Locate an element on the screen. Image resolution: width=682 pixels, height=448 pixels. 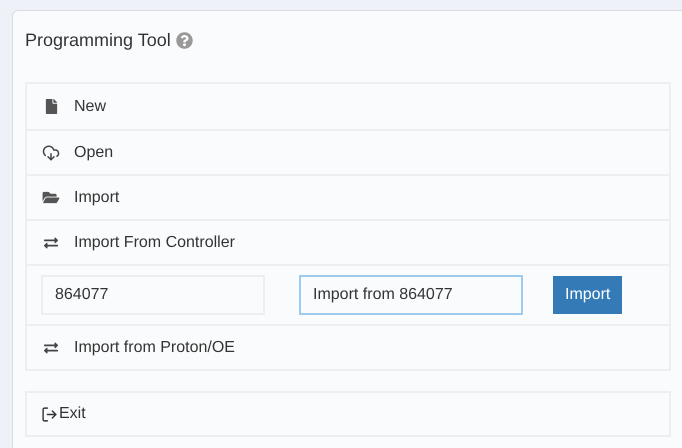
text-field: 864077 is located at coordinates (153, 295).